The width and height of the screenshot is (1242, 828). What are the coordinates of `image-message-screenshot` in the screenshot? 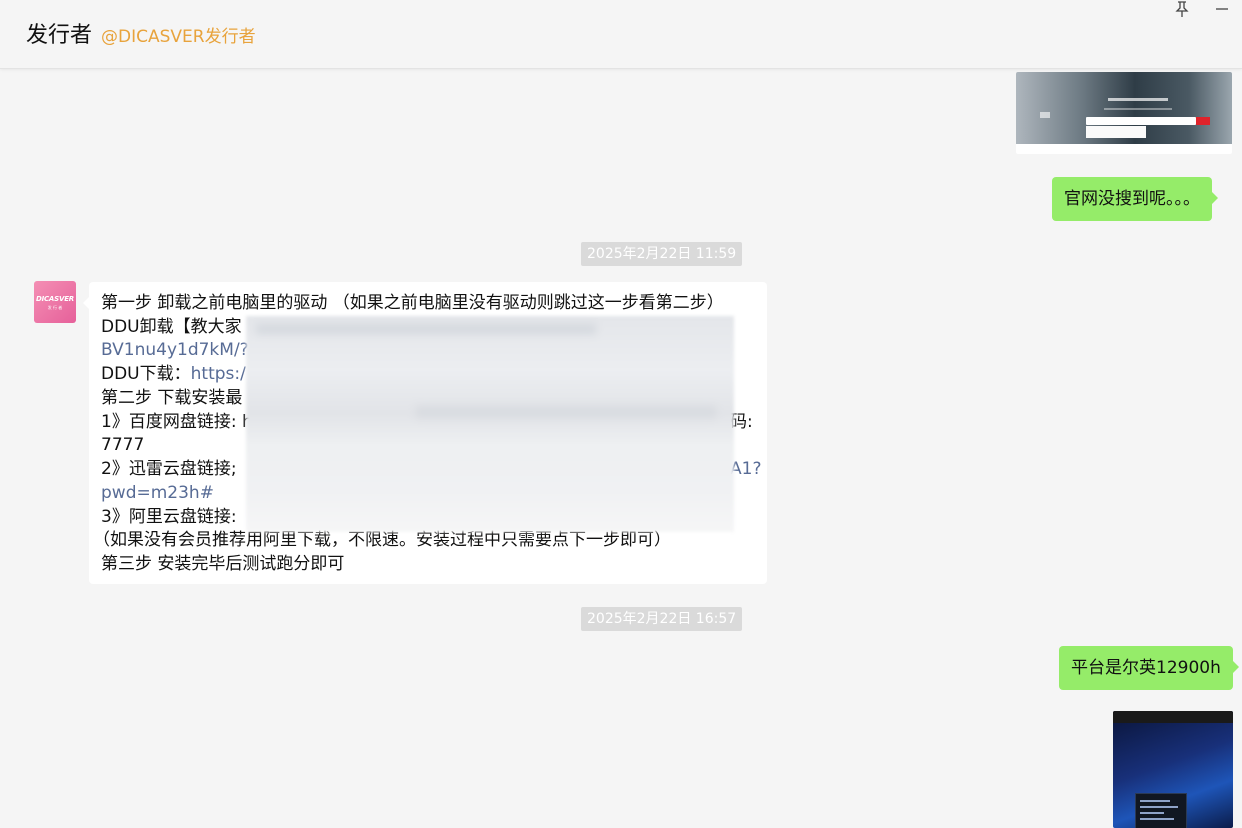 It's located at (1124, 113).